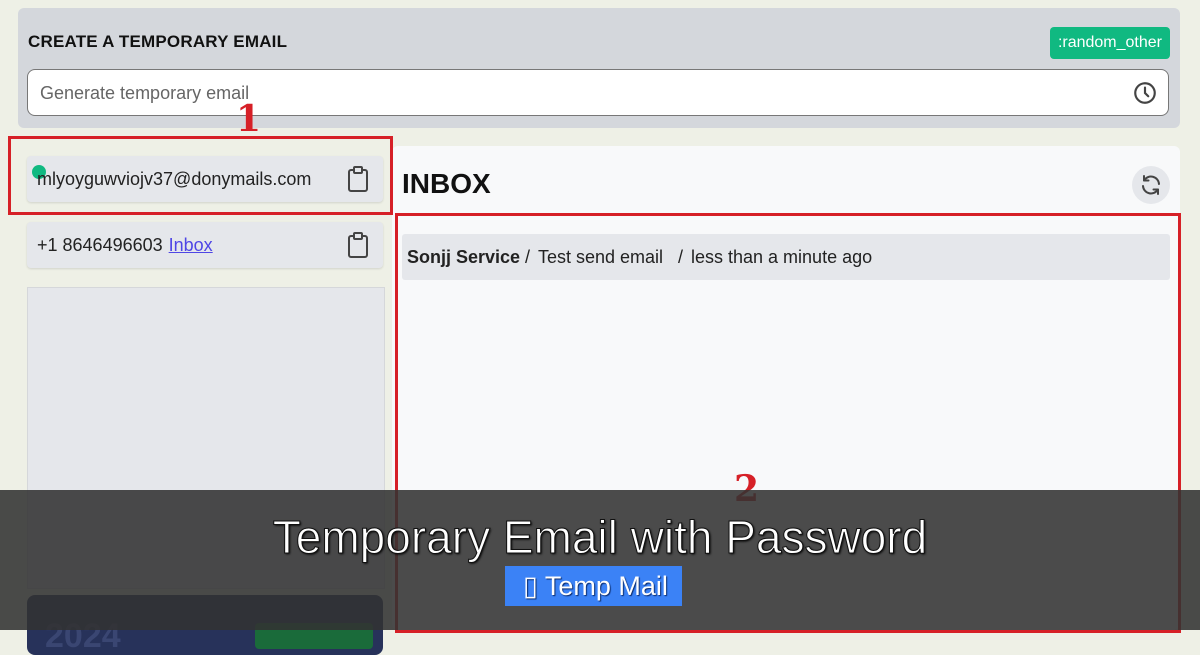  I want to click on phone-number: +1 8646496603, so click(100, 245).